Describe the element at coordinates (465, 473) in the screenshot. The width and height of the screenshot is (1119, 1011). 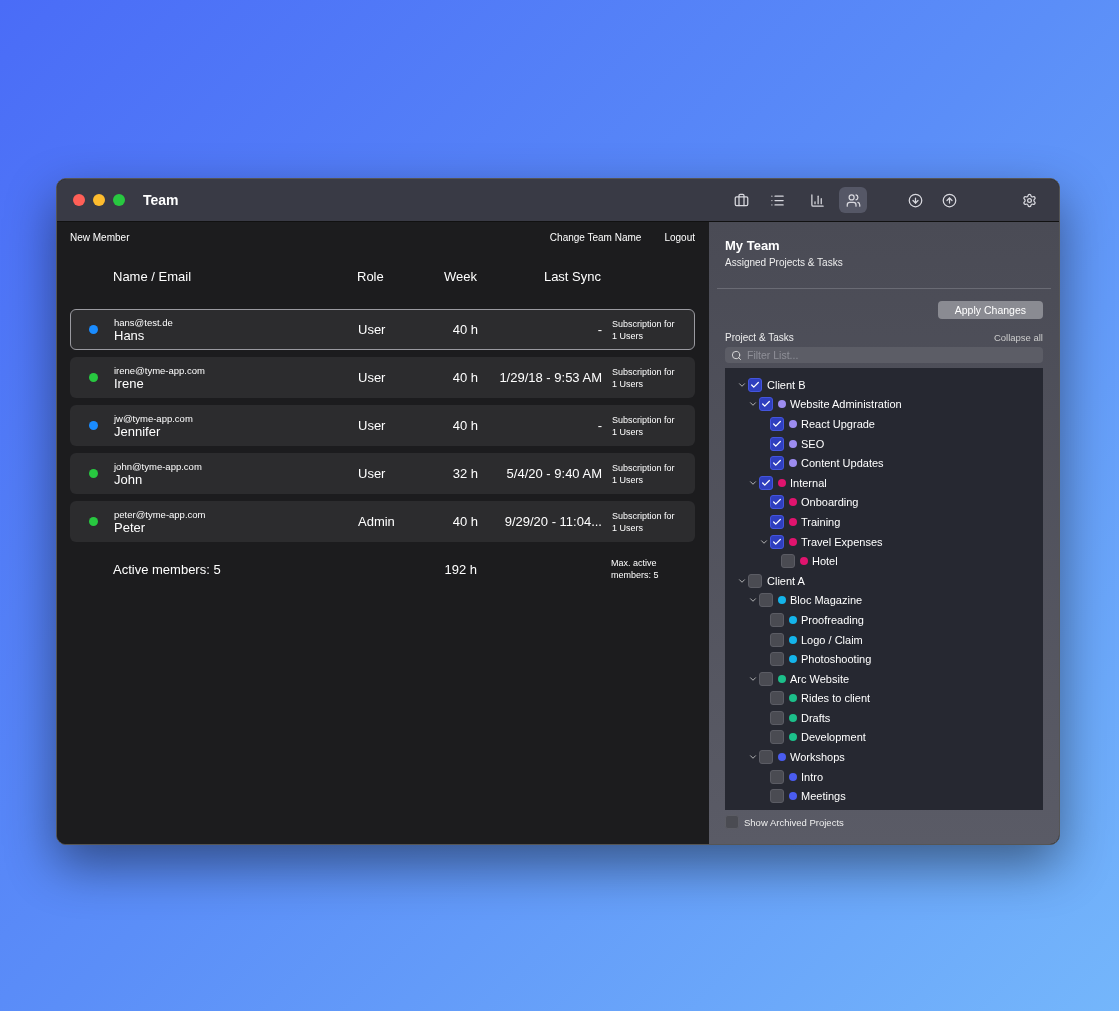
I see `week-hours: 32 h` at that location.